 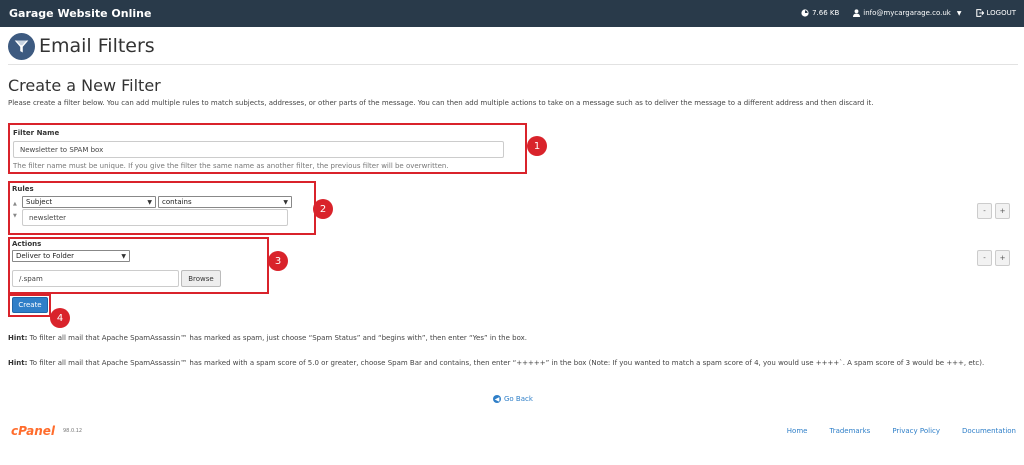 I want to click on filter-name-label: Filter Name, so click(x=36, y=133).